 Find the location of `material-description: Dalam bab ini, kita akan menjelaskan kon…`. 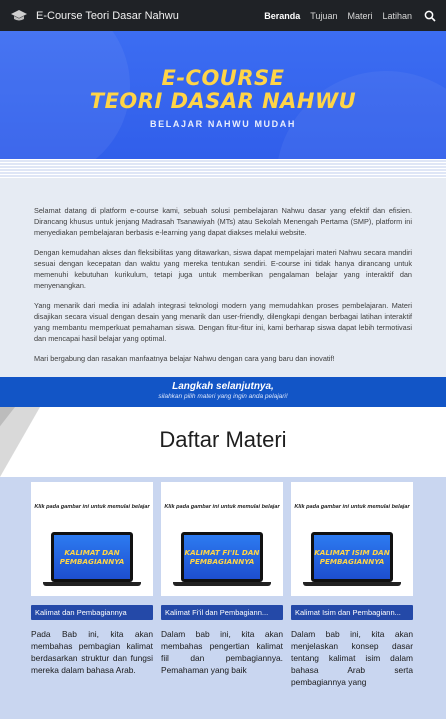

material-description: Dalam bab ini, kita akan menjelaskan kon… is located at coordinates (352, 658).